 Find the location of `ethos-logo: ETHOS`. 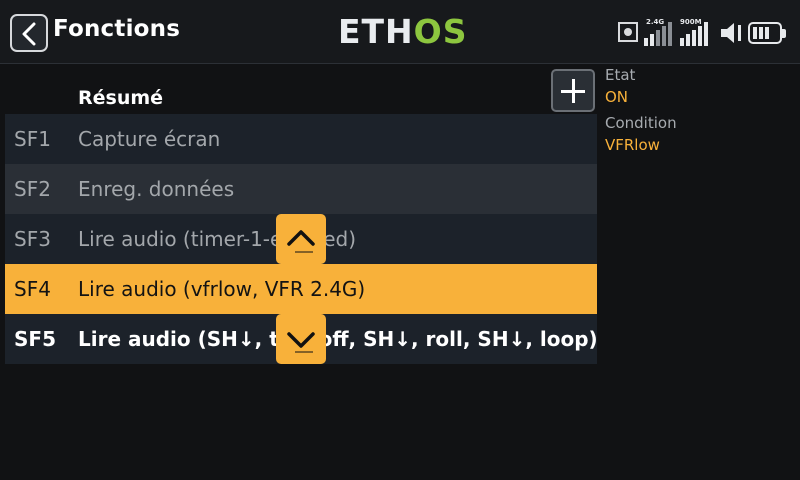

ethos-logo: ETHOS is located at coordinates (403, 31).